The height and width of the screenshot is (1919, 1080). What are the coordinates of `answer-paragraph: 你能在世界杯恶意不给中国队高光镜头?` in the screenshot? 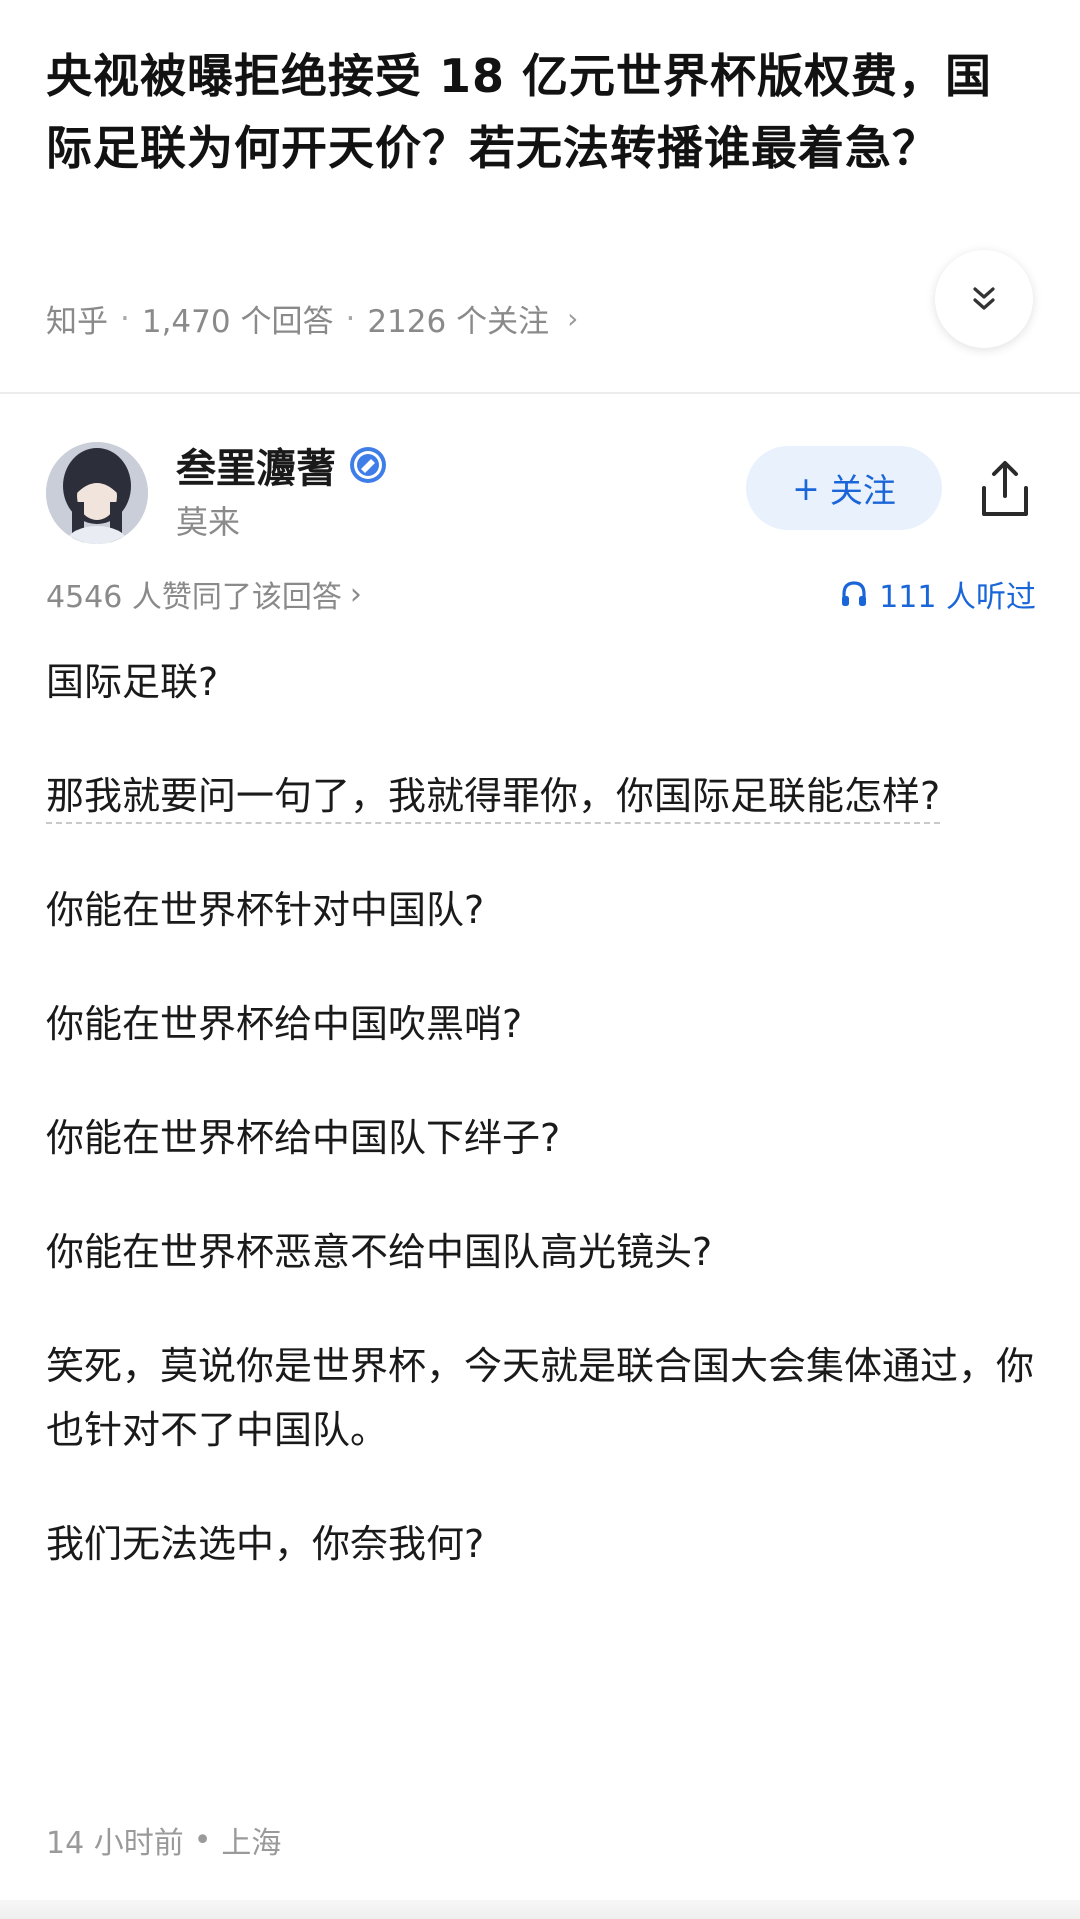 It's located at (379, 1252).